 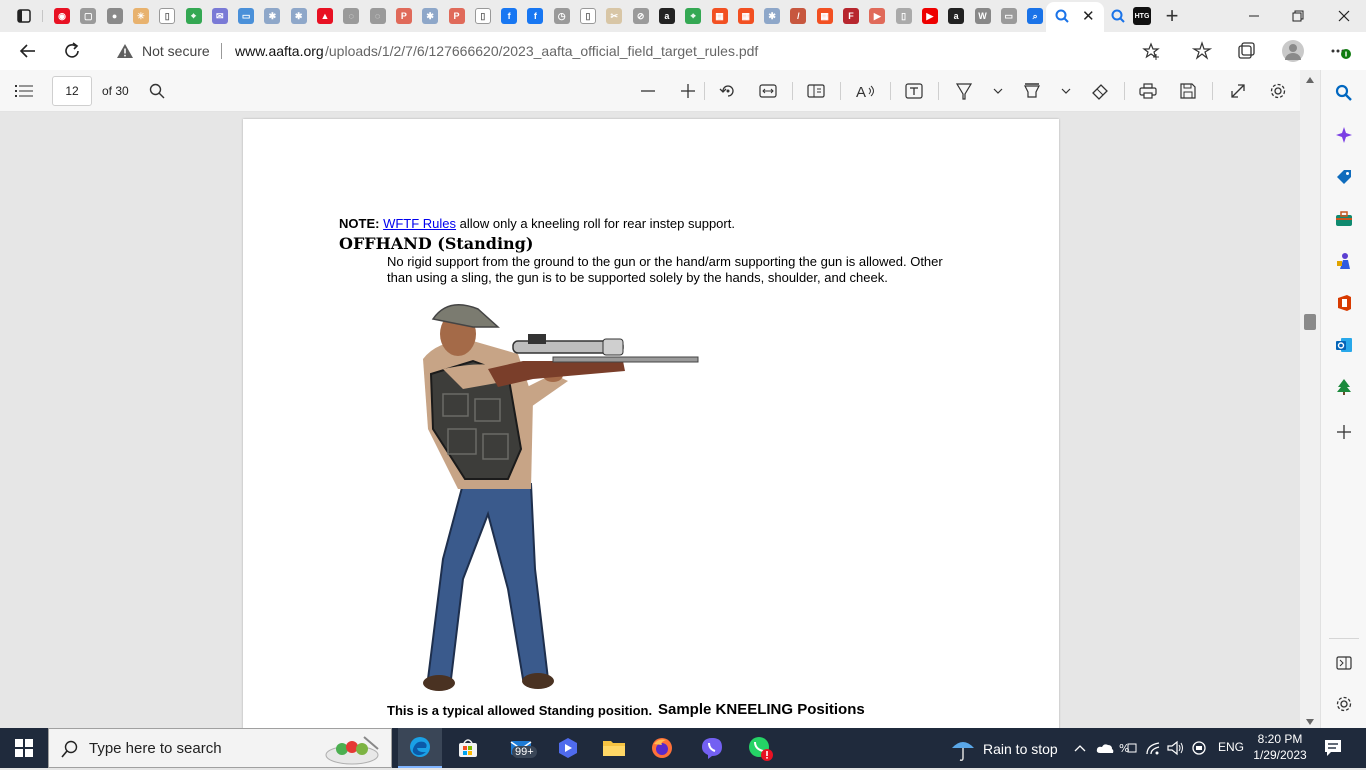 What do you see at coordinates (522, 748) in the screenshot?
I see `taskbar-mail-icon: 99+` at bounding box center [522, 748].